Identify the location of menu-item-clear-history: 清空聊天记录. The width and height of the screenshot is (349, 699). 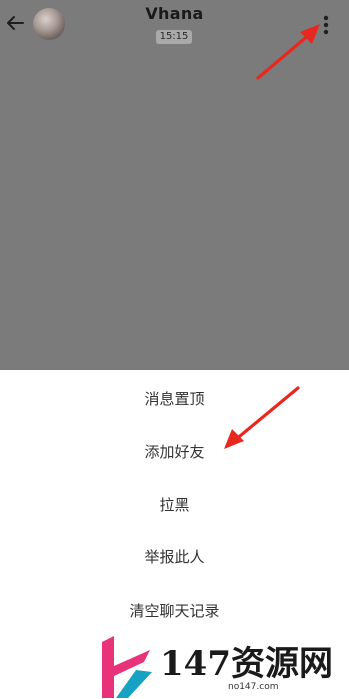
(174, 611).